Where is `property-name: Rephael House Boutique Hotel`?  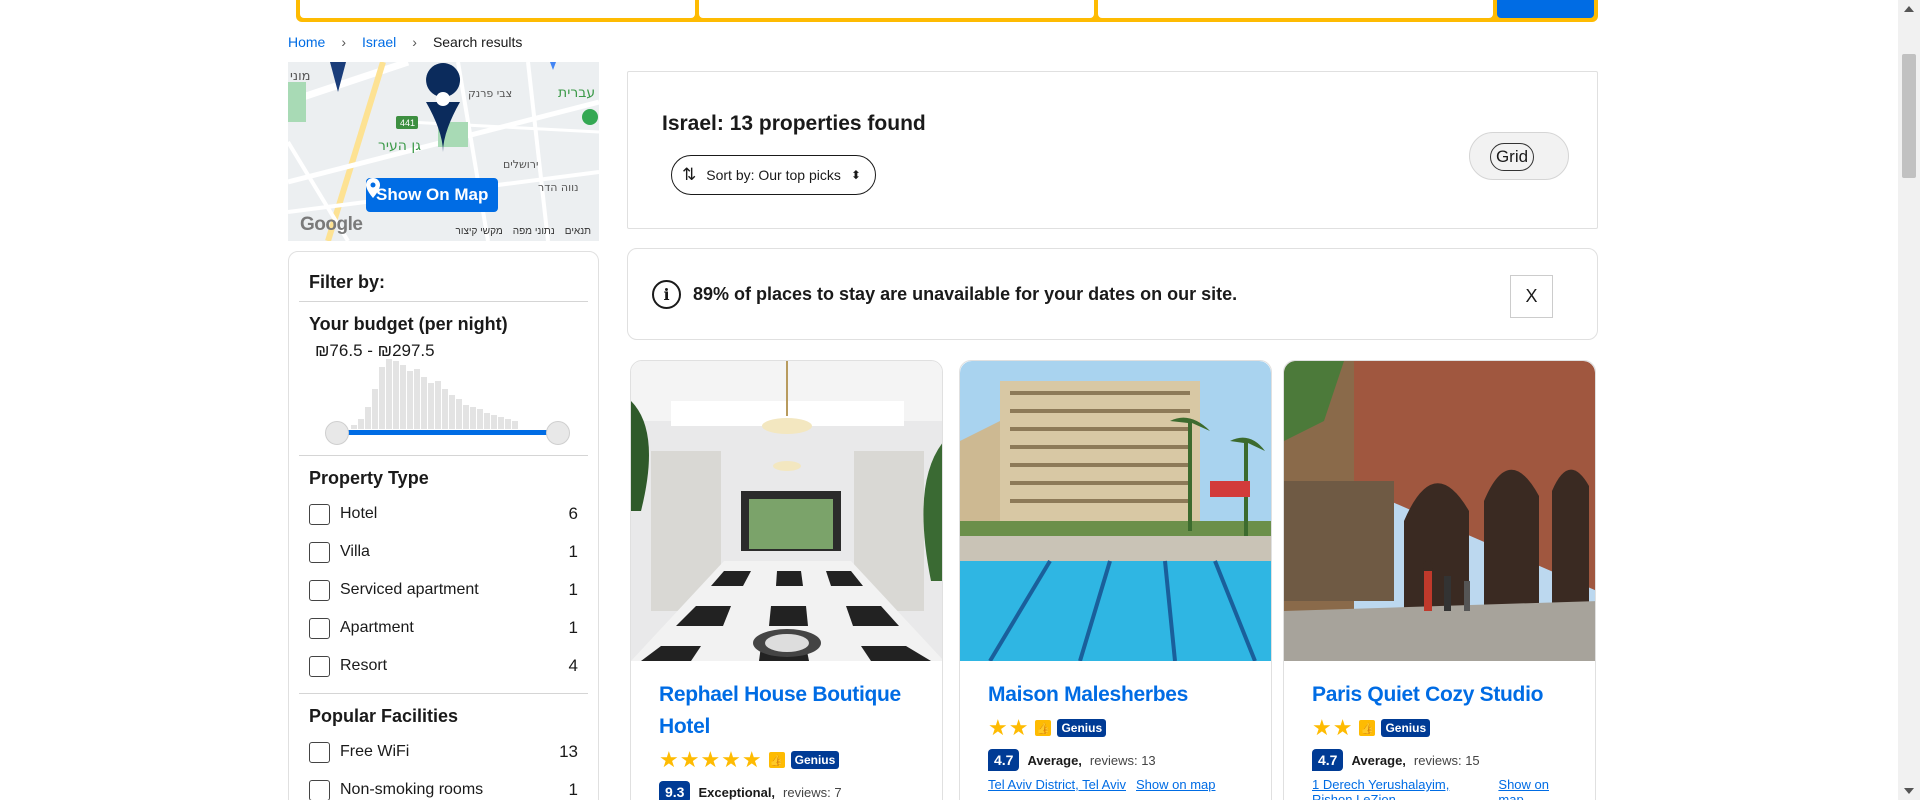
property-name: Rephael House Boutique Hotel is located at coordinates (786, 702).